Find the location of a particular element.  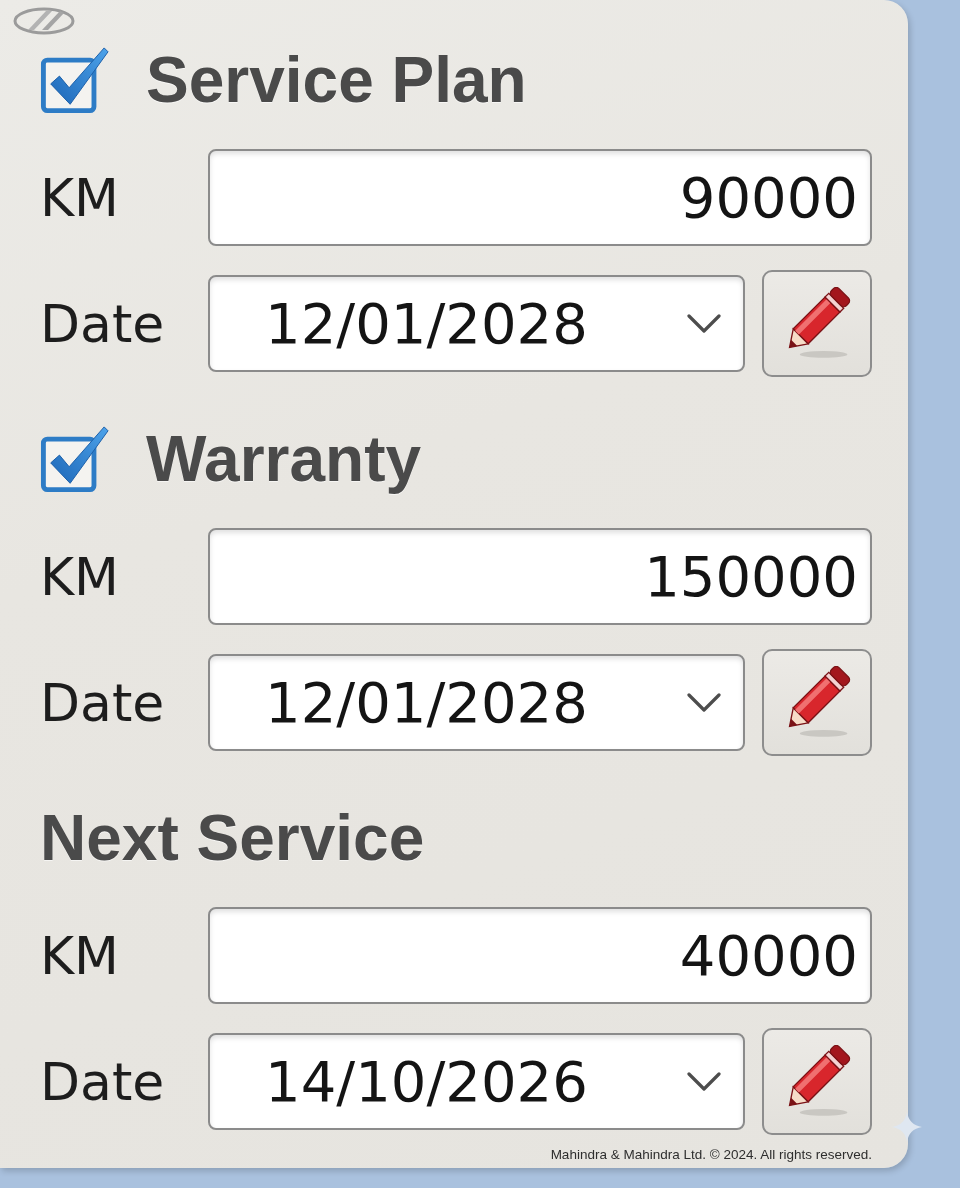

number-input: 40000 is located at coordinates (540, 955).